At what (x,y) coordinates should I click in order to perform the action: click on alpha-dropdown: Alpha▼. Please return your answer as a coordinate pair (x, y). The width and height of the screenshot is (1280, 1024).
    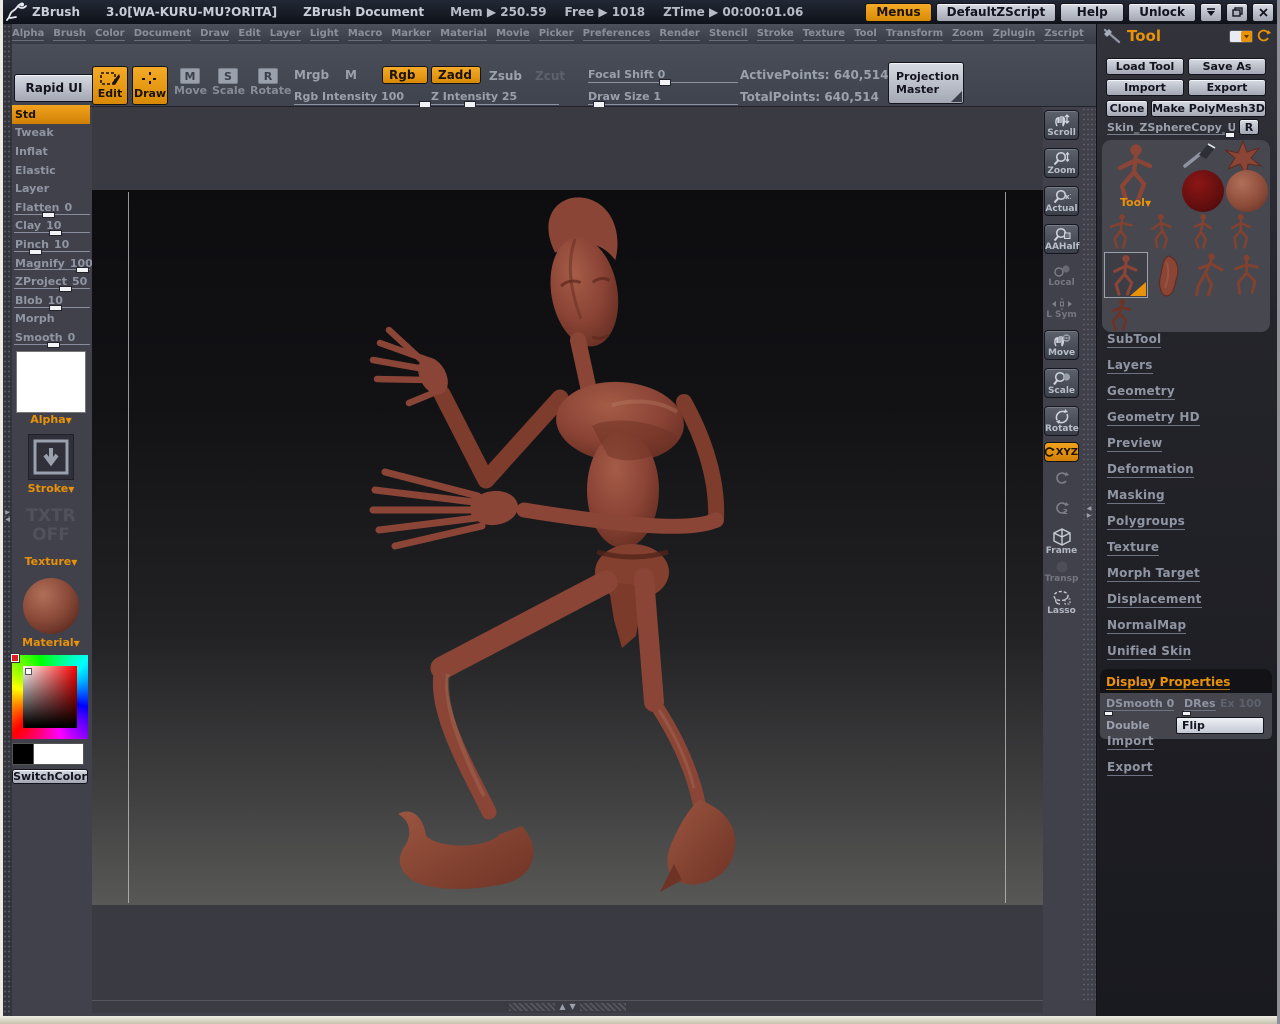
    Looking at the image, I should click on (51, 419).